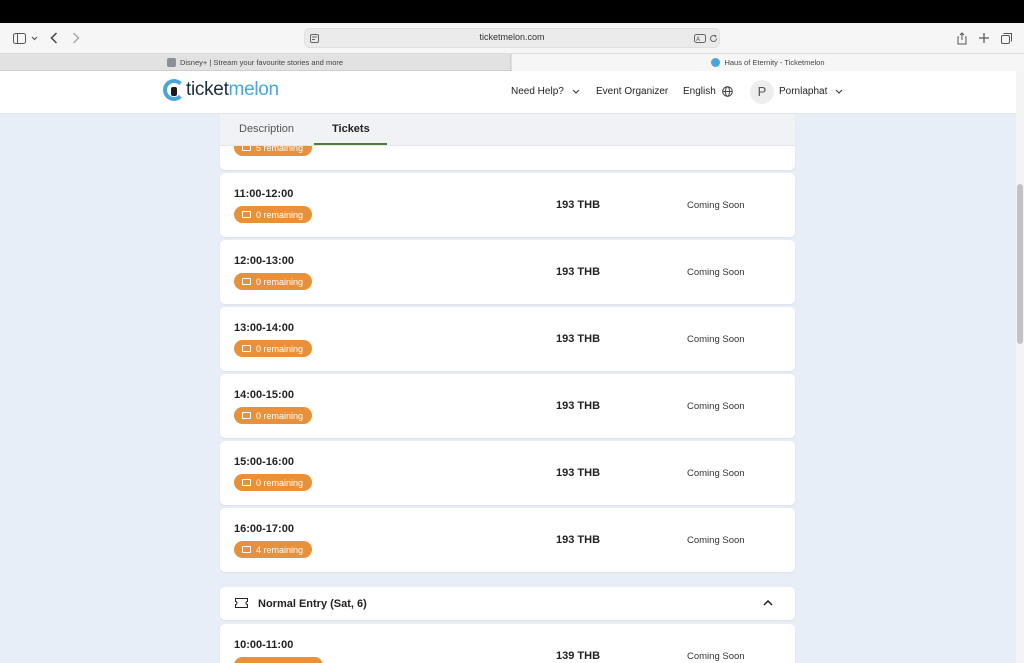  Describe the element at coordinates (1020, 264) in the screenshot. I see `scrollbar-thumb` at that location.